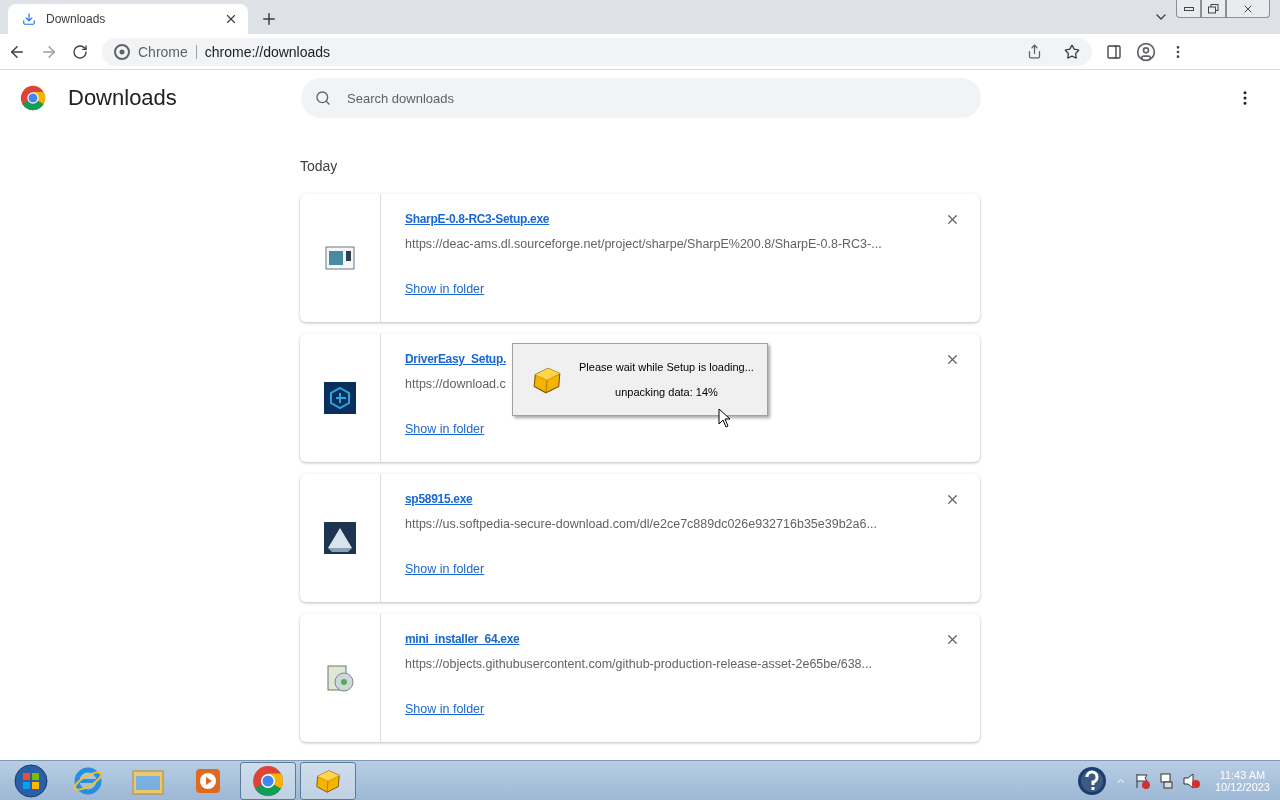 The width and height of the screenshot is (1280, 800). I want to click on minimize-icon, so click(1188, 8).